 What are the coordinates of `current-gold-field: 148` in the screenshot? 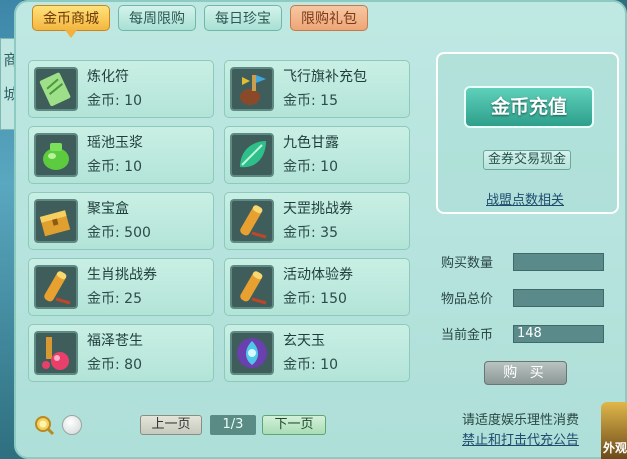 It's located at (558, 334).